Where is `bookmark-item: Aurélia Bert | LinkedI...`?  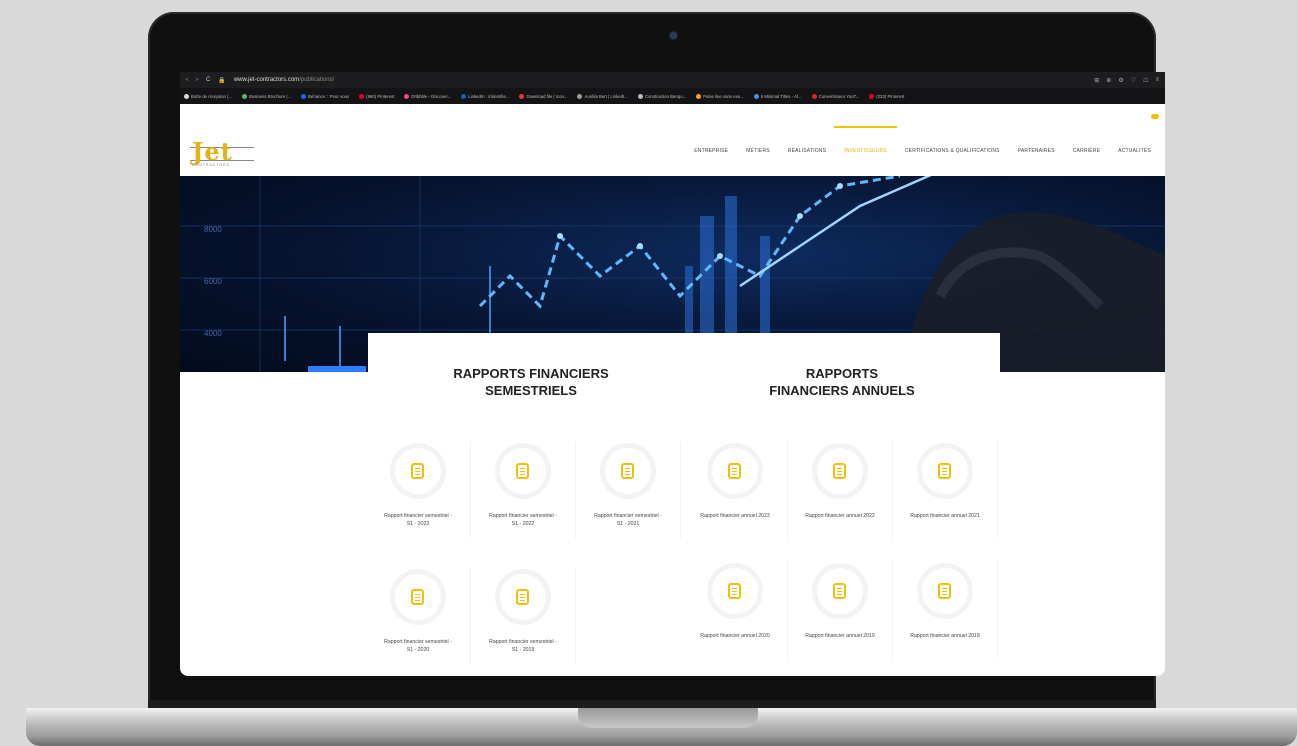
bookmark-item: Aurélia Bert | LinkedI... is located at coordinates (602, 96).